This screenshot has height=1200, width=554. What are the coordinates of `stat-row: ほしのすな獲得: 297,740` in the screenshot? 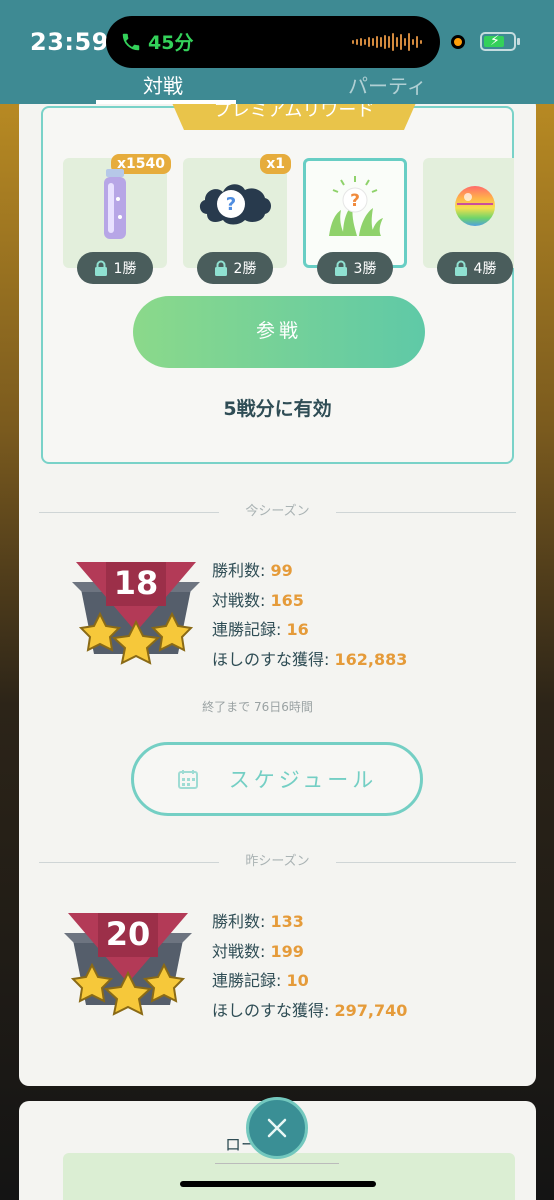 It's located at (310, 1010).